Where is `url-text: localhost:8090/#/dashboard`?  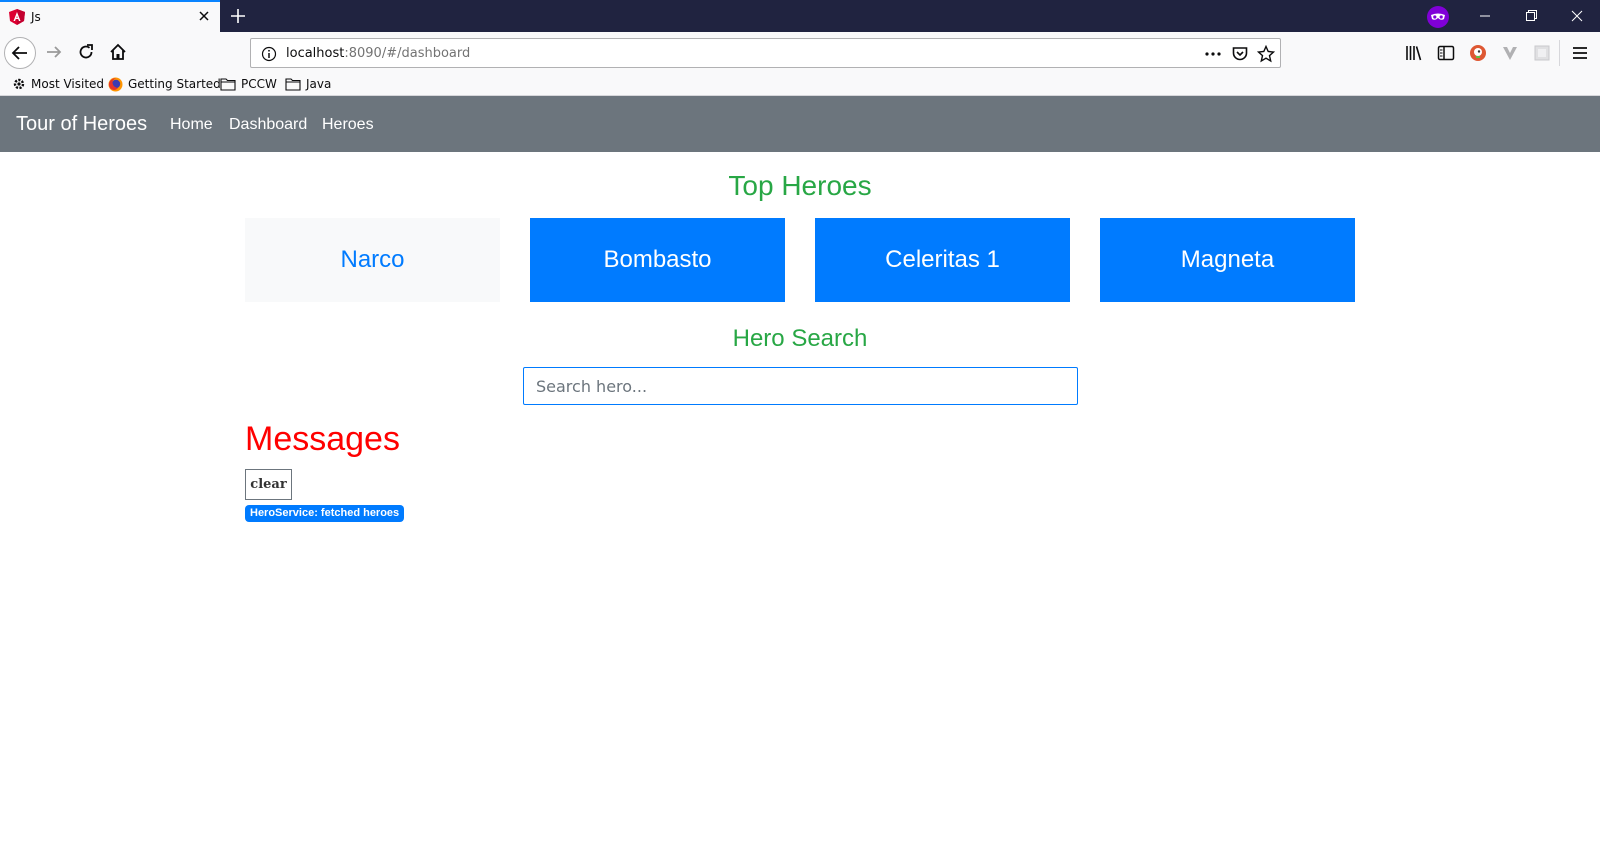 url-text: localhost:8090/#/dashboard is located at coordinates (378, 53).